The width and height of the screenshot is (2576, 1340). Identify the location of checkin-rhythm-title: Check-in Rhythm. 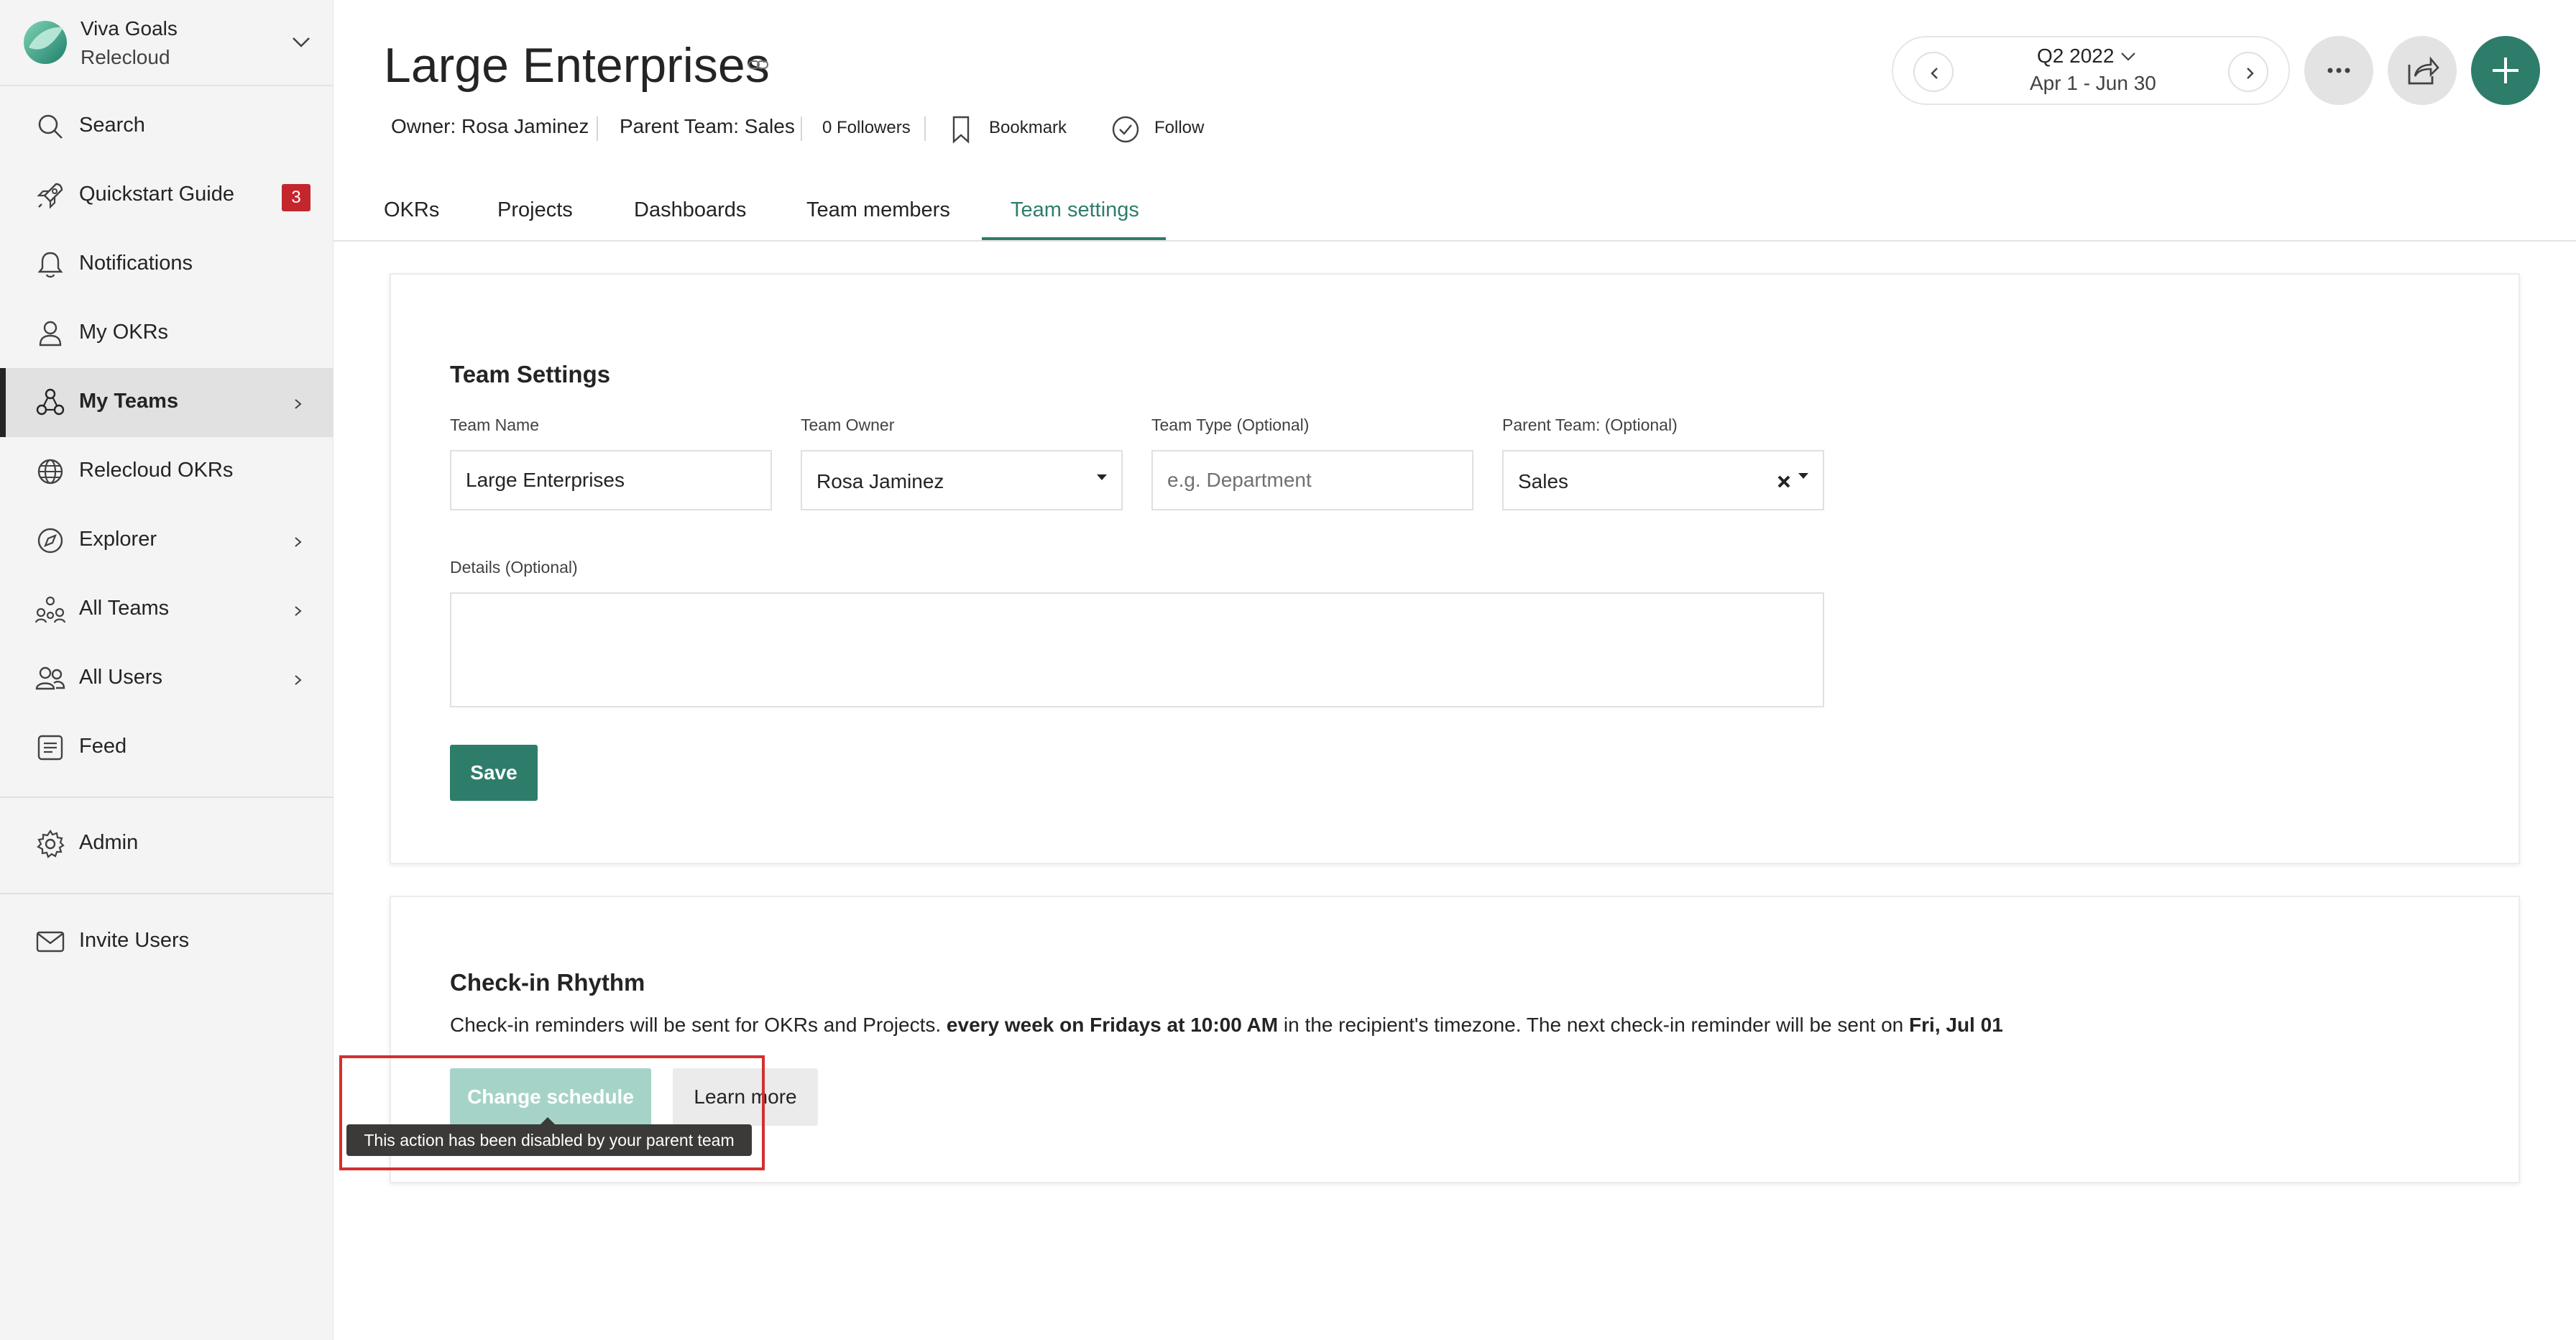
(547, 982).